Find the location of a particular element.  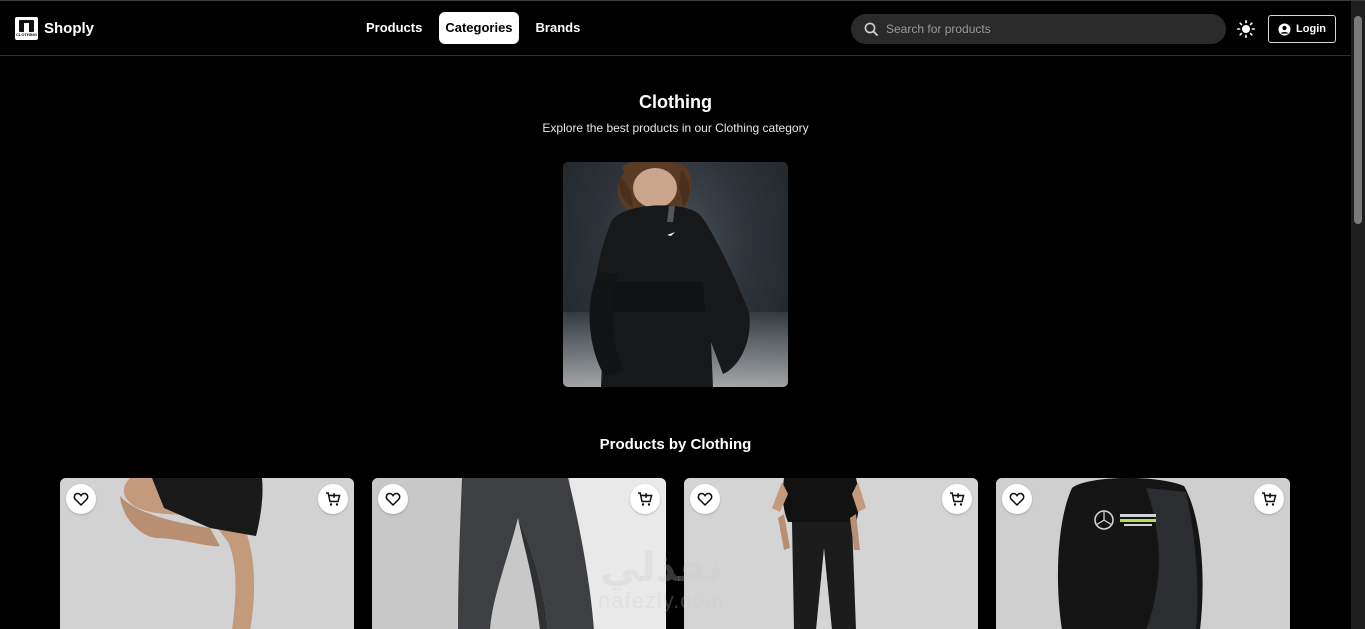

scrollbar-thumb is located at coordinates (1358, 120).